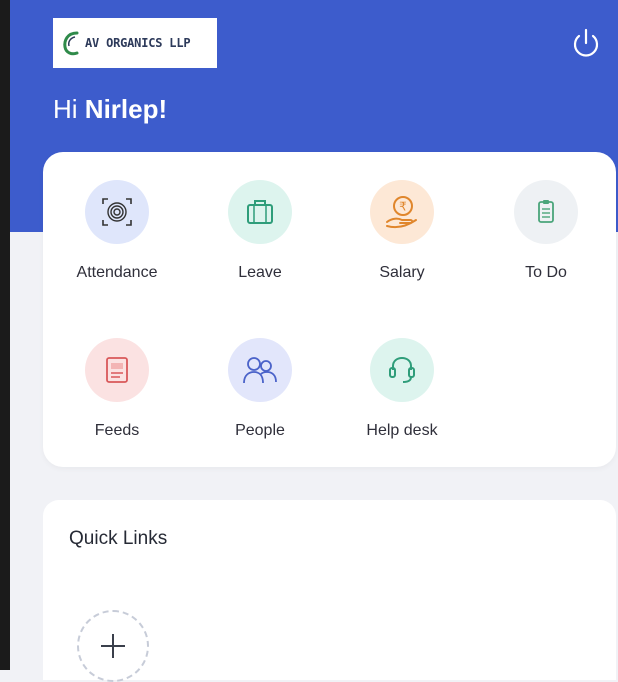  I want to click on module-label: Feeds, so click(117, 430).